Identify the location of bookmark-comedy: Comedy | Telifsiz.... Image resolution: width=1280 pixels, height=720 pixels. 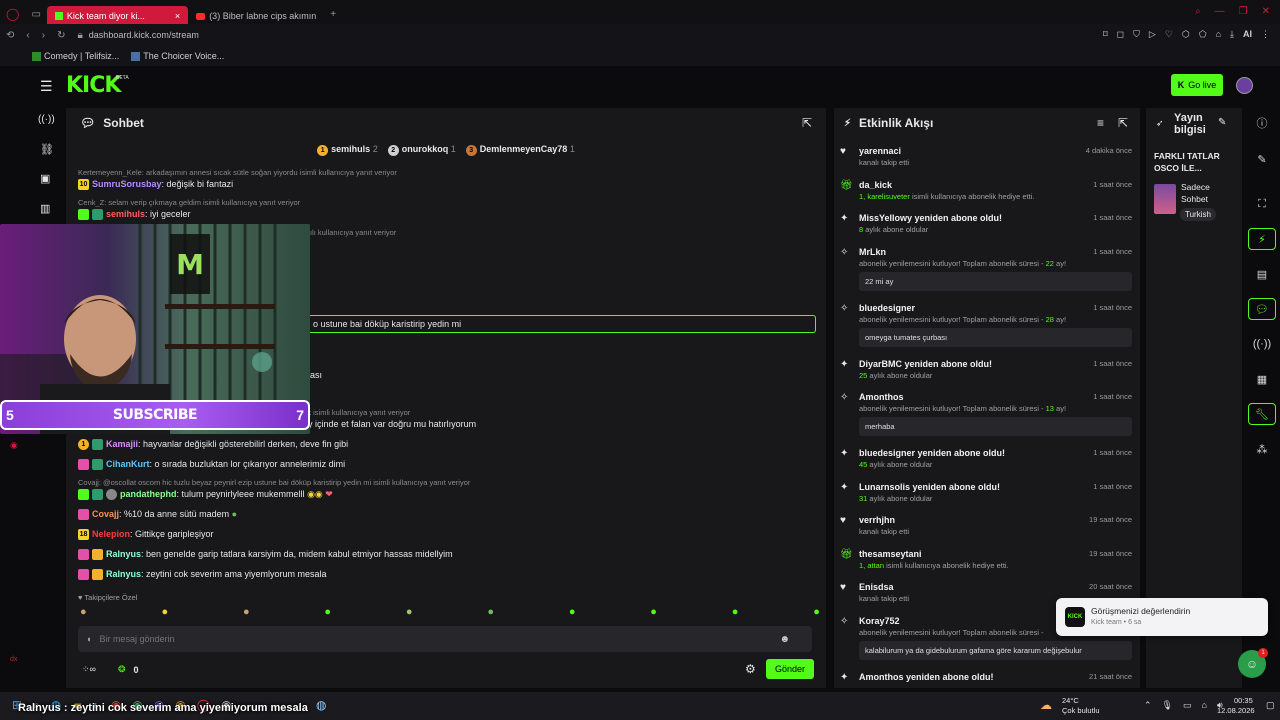
(75, 56).